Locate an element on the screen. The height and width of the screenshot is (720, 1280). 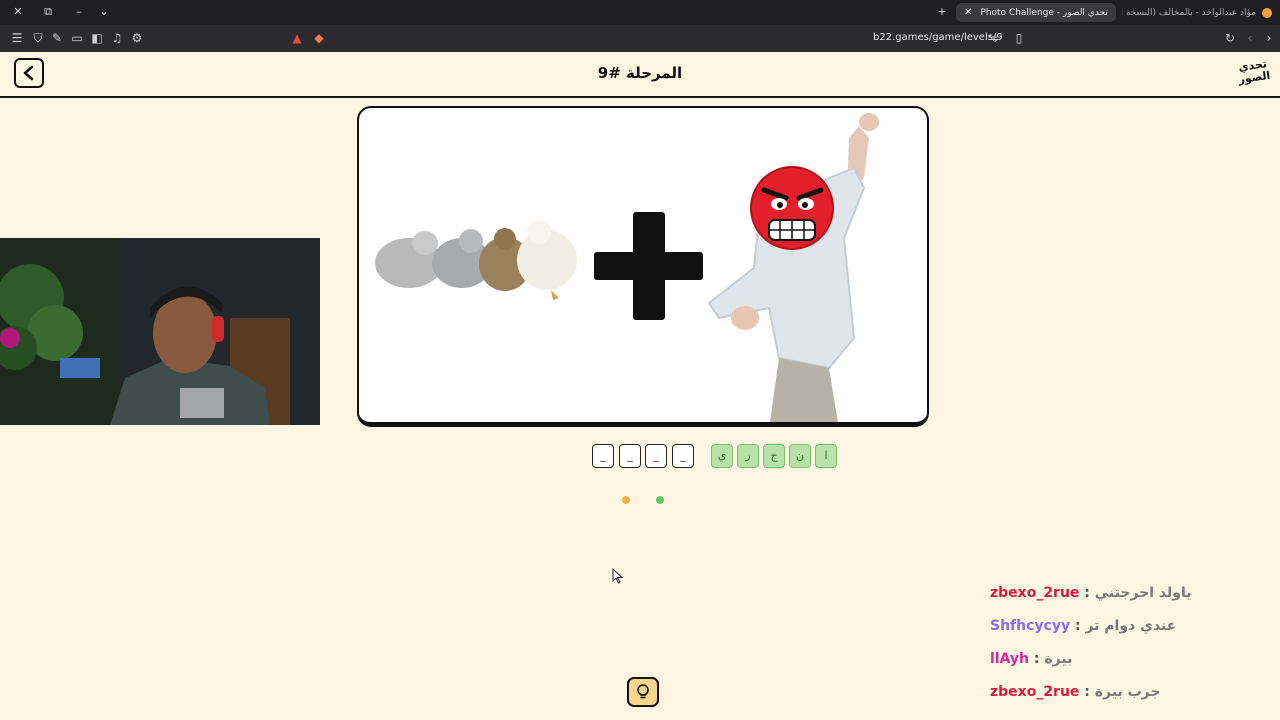
letter-tile: ي is located at coordinates (722, 456).